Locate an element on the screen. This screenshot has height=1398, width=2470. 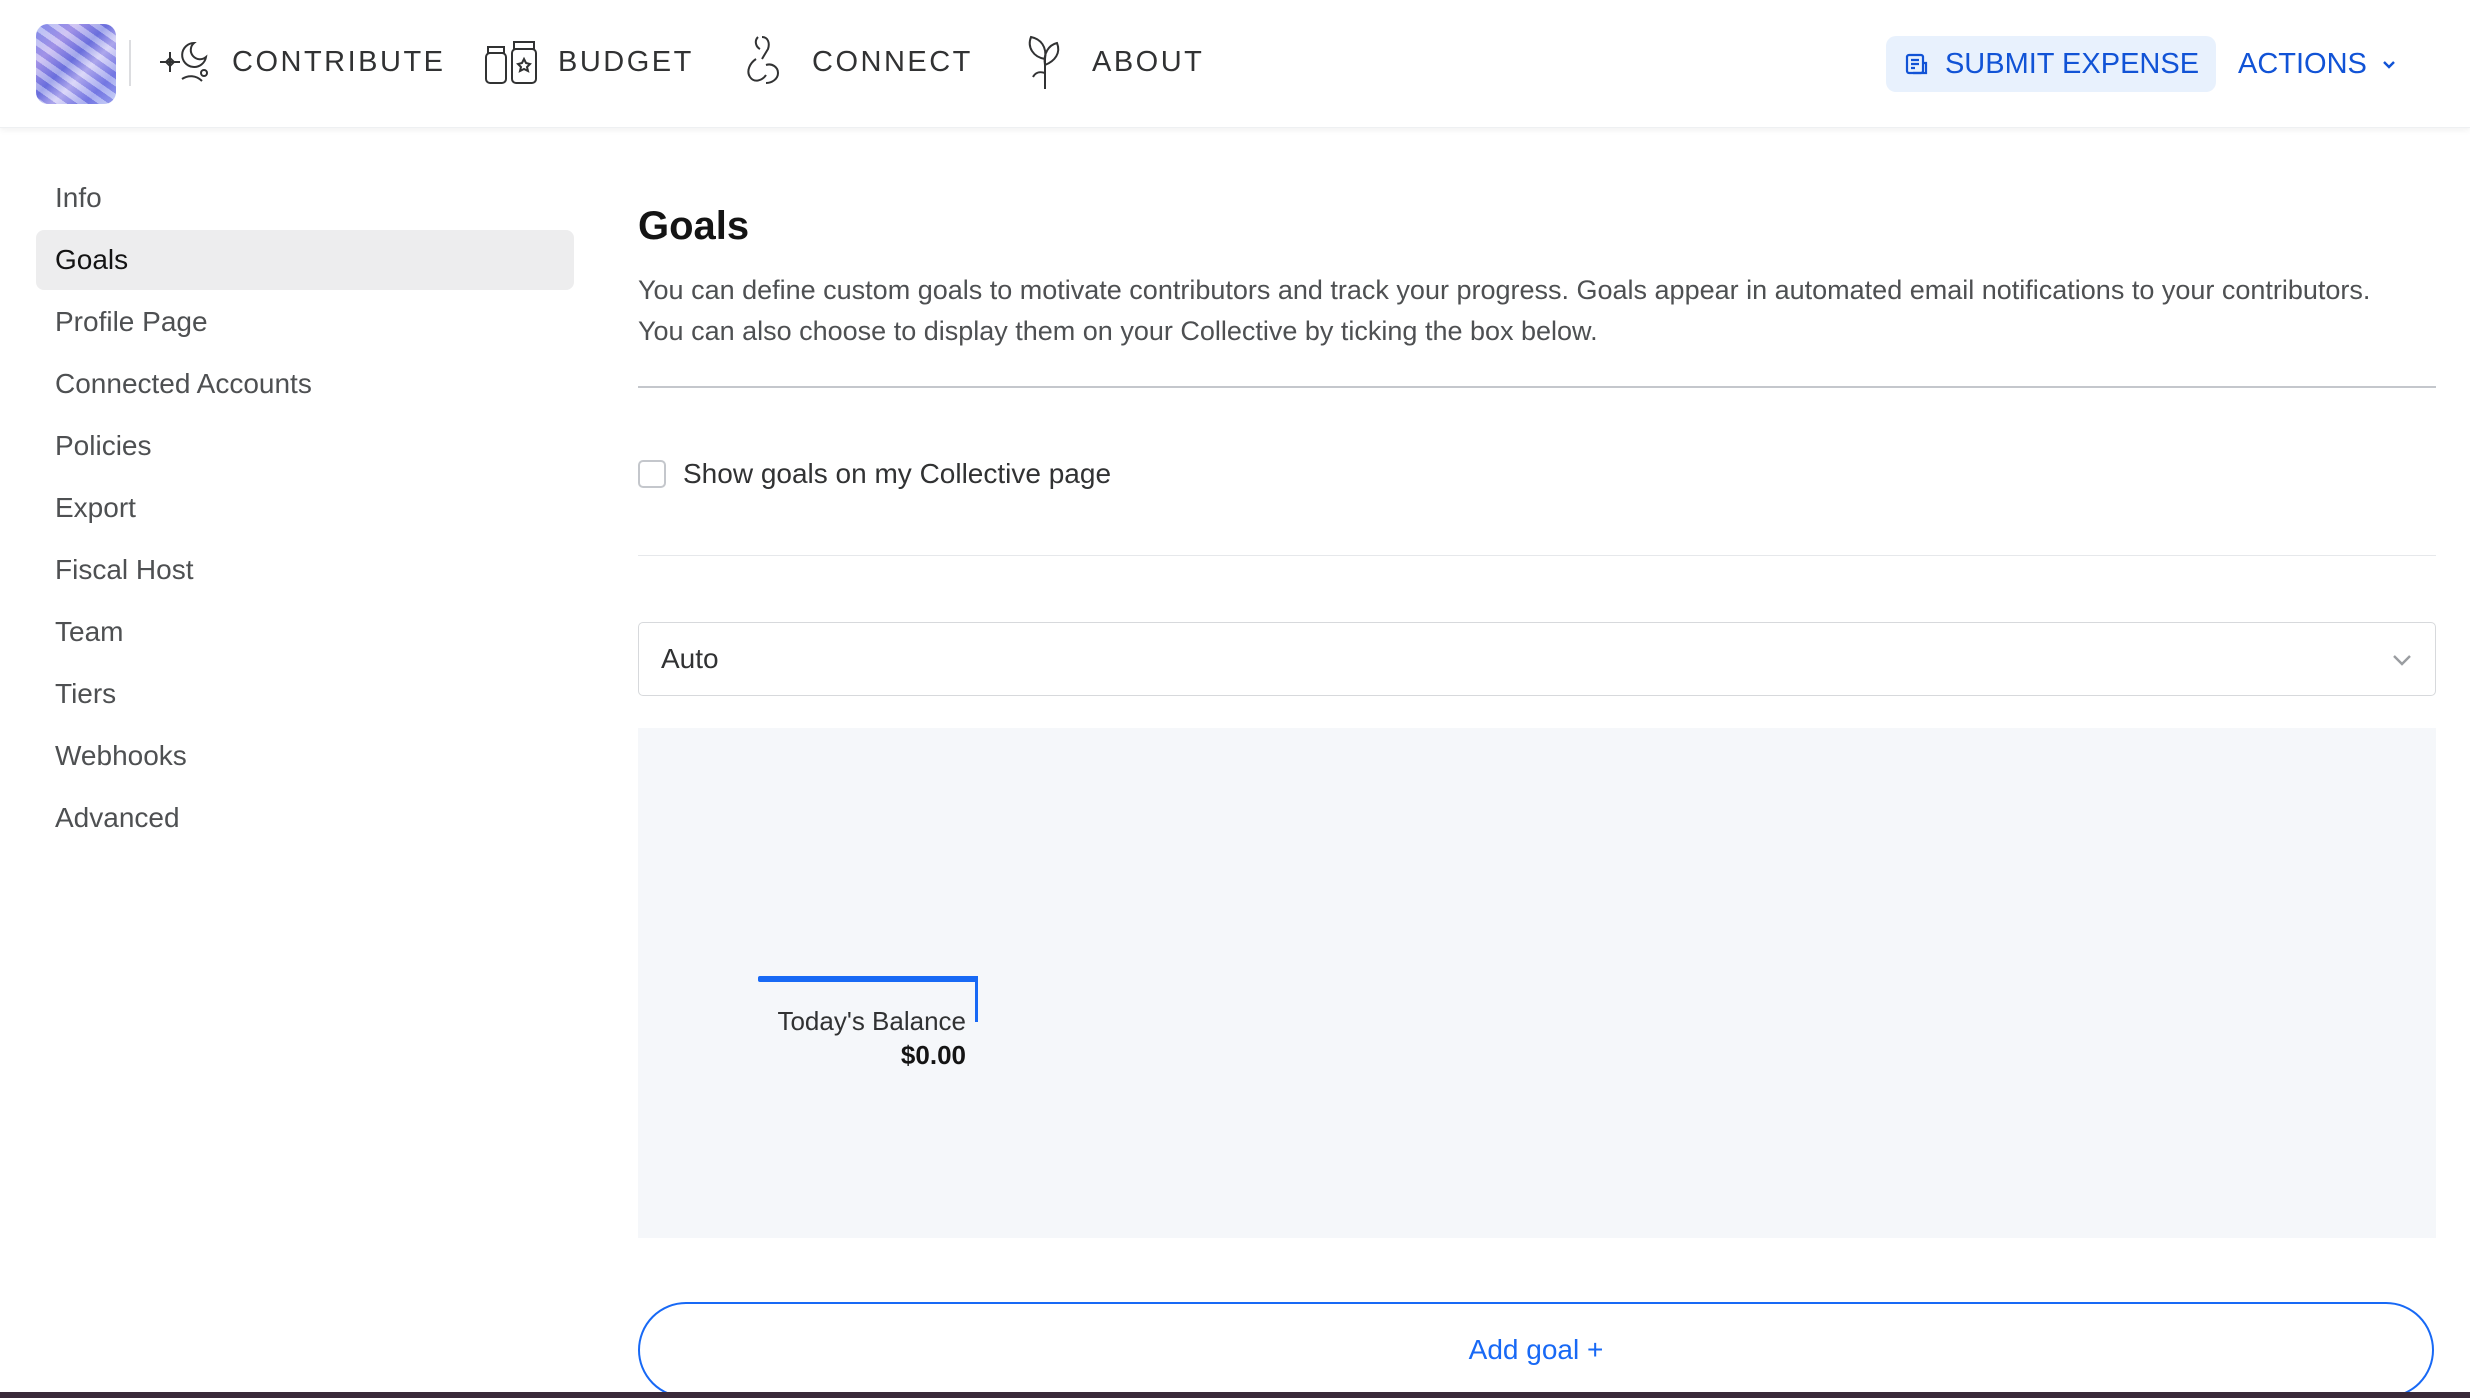
collective-logo is located at coordinates (76, 64).